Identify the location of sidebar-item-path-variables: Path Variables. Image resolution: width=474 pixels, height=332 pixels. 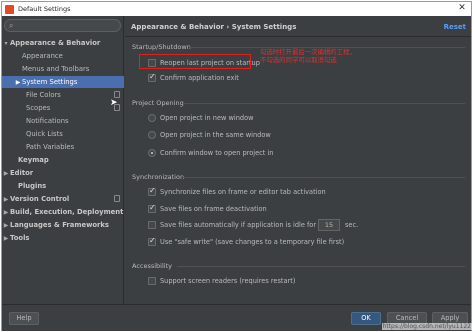
(63, 147).